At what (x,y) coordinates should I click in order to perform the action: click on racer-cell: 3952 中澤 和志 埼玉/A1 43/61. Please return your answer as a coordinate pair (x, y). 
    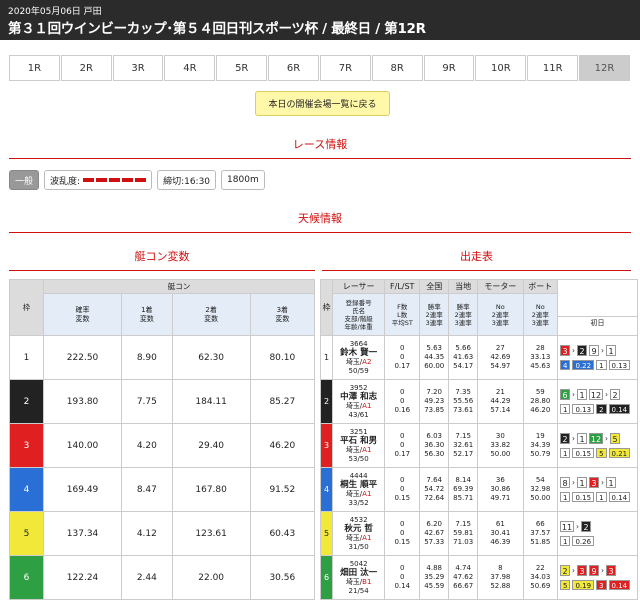
    Looking at the image, I should click on (358, 401).